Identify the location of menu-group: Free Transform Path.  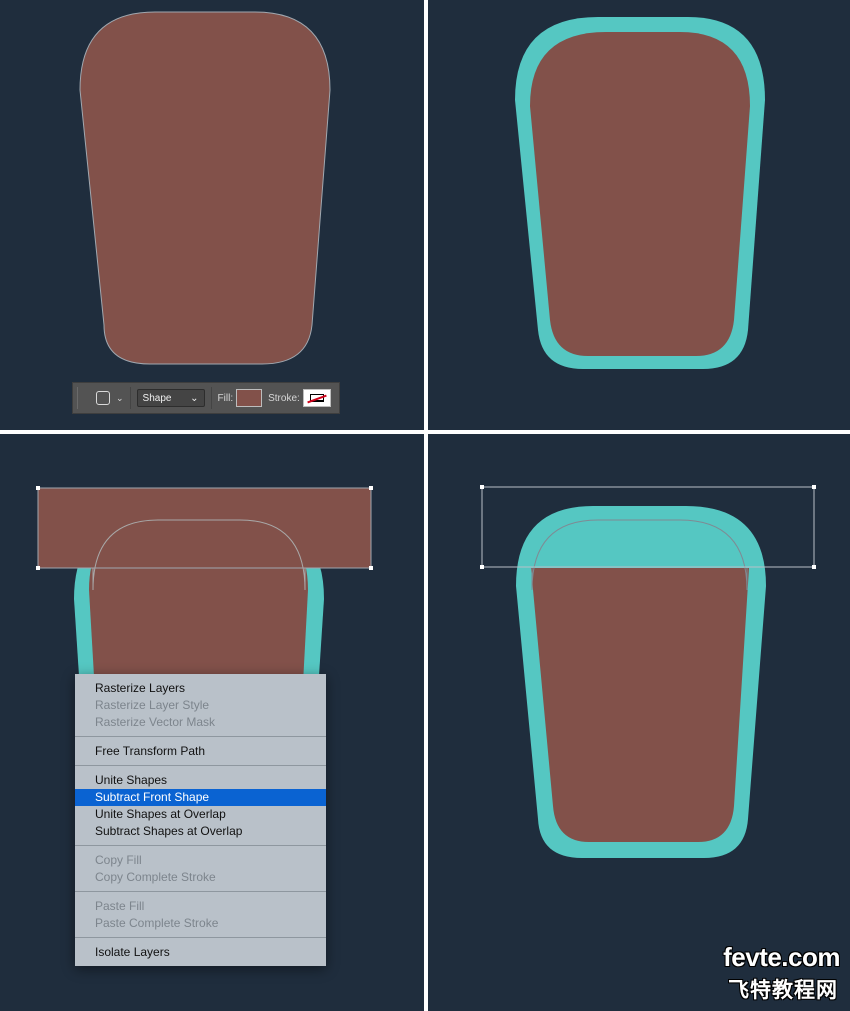
(200, 751).